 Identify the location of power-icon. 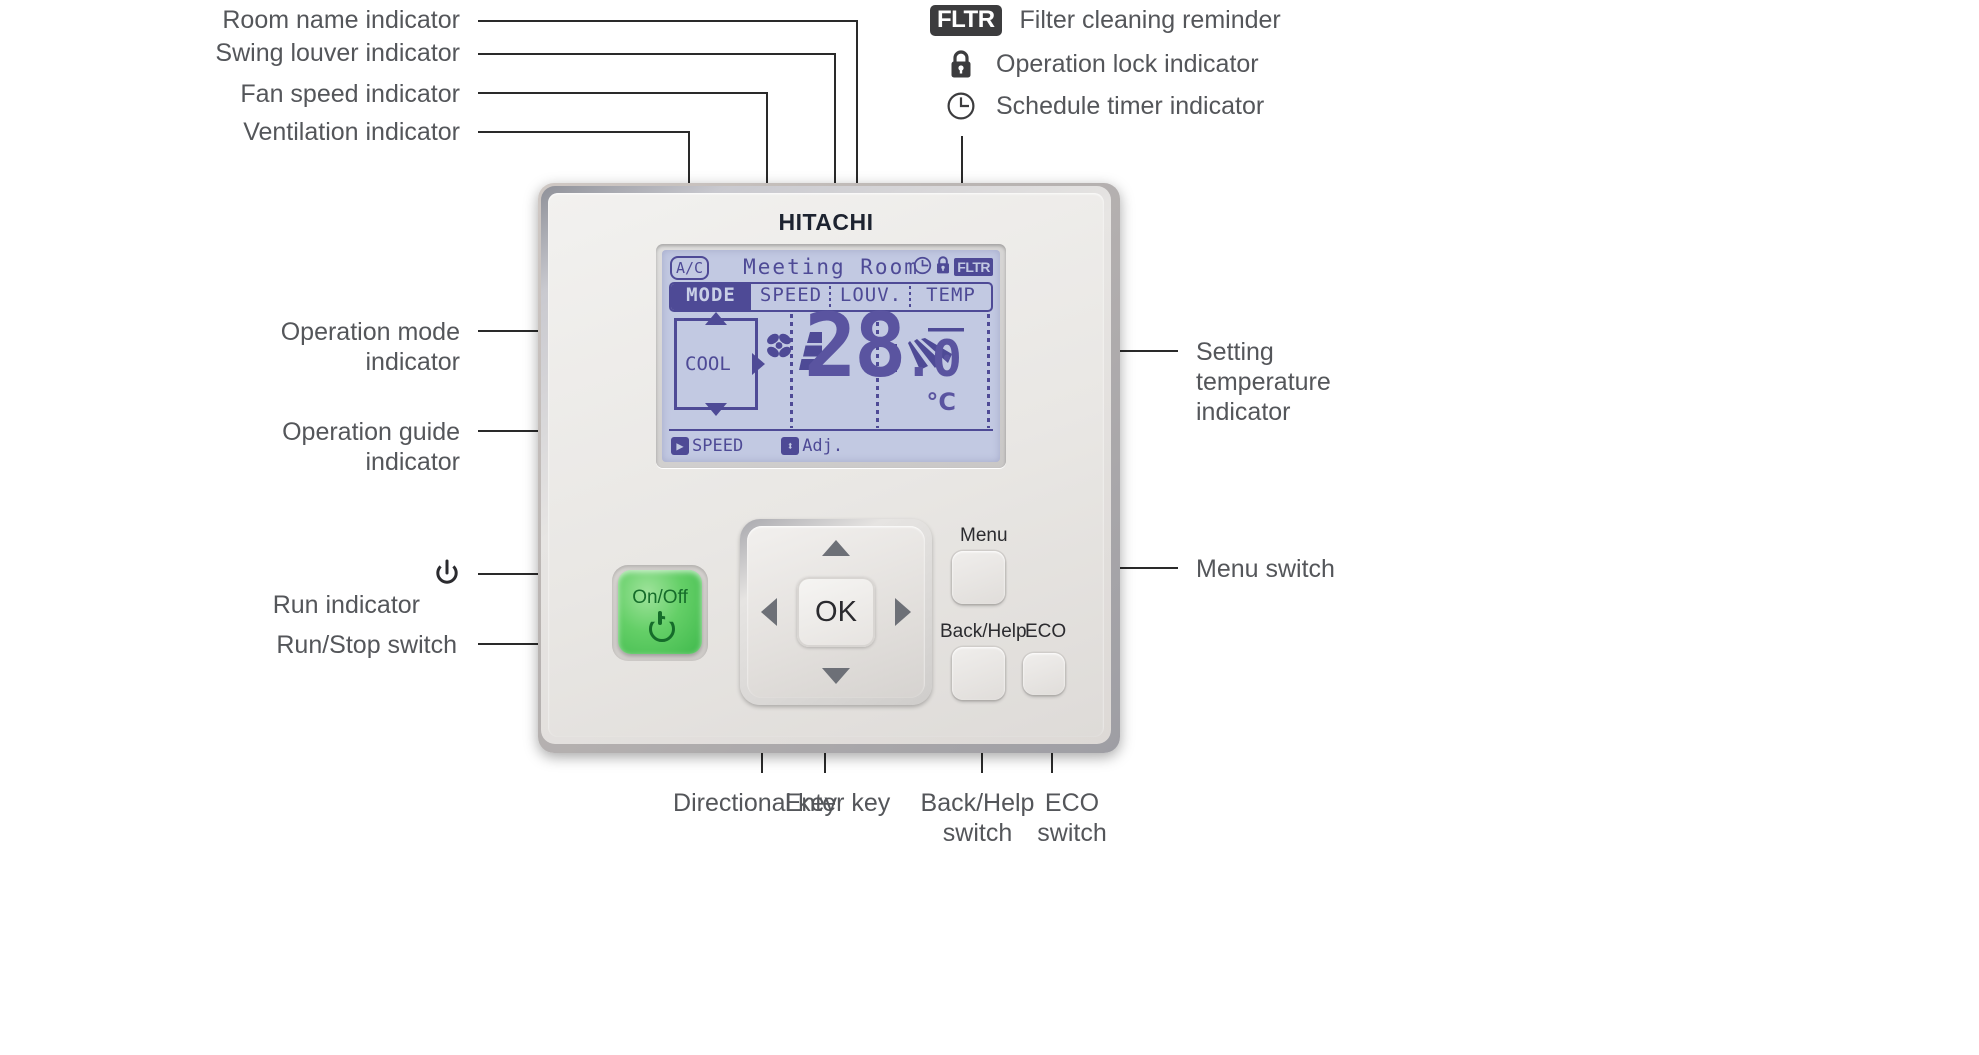
(447, 575).